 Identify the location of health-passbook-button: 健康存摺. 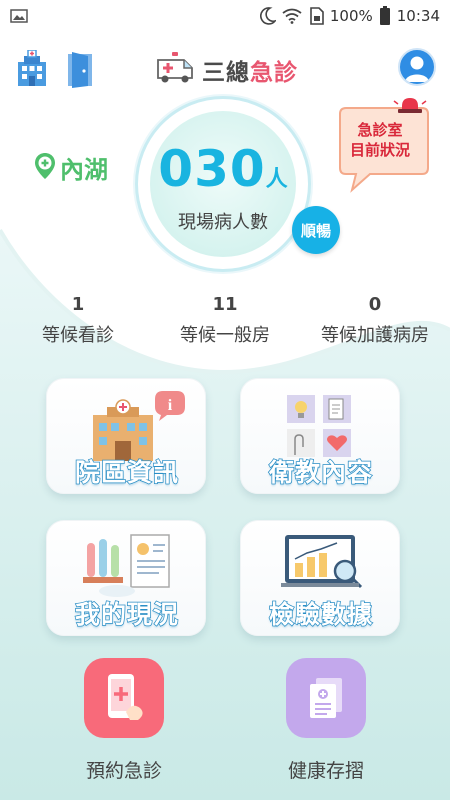
(326, 720).